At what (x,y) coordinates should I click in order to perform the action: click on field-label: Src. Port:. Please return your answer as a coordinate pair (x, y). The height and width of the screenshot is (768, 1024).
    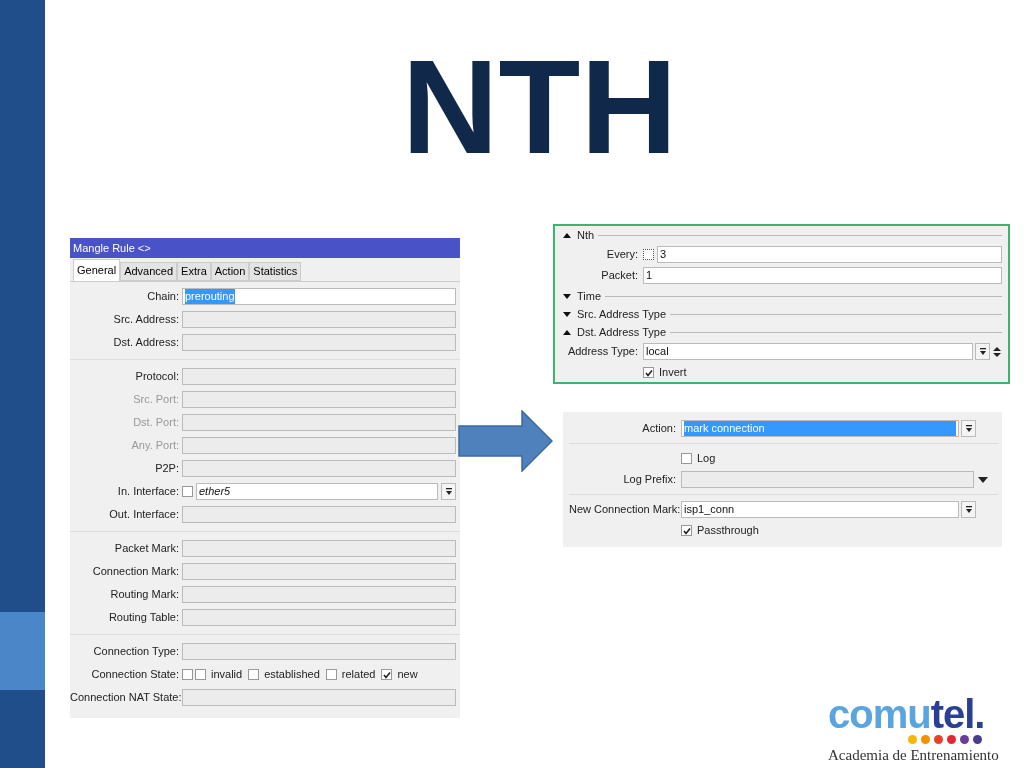
    Looking at the image, I should click on (156, 400).